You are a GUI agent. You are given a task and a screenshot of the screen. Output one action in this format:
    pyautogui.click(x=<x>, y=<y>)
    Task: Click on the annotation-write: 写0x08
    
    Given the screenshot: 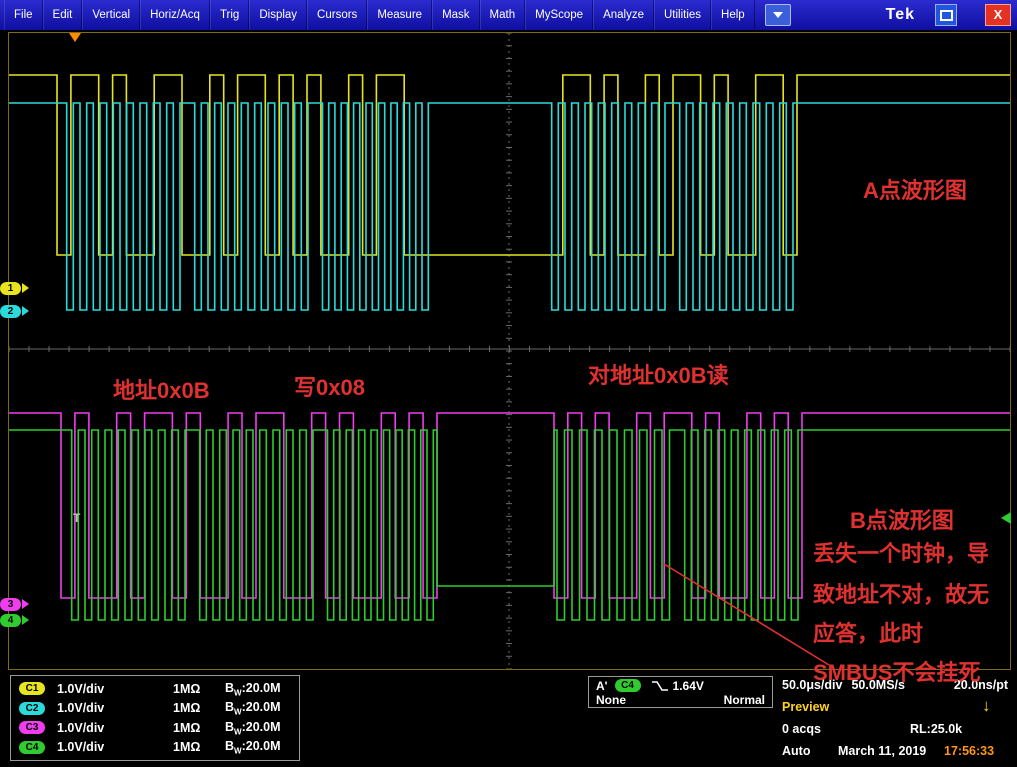 What is the action you would take?
    pyautogui.click(x=329, y=387)
    